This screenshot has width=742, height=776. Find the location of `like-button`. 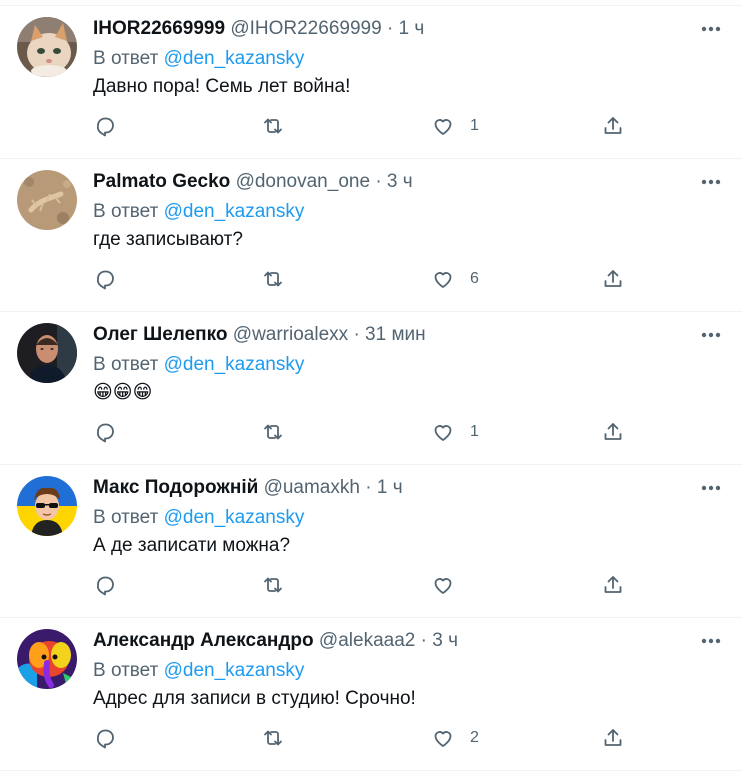

like-button is located at coordinates (450, 585).